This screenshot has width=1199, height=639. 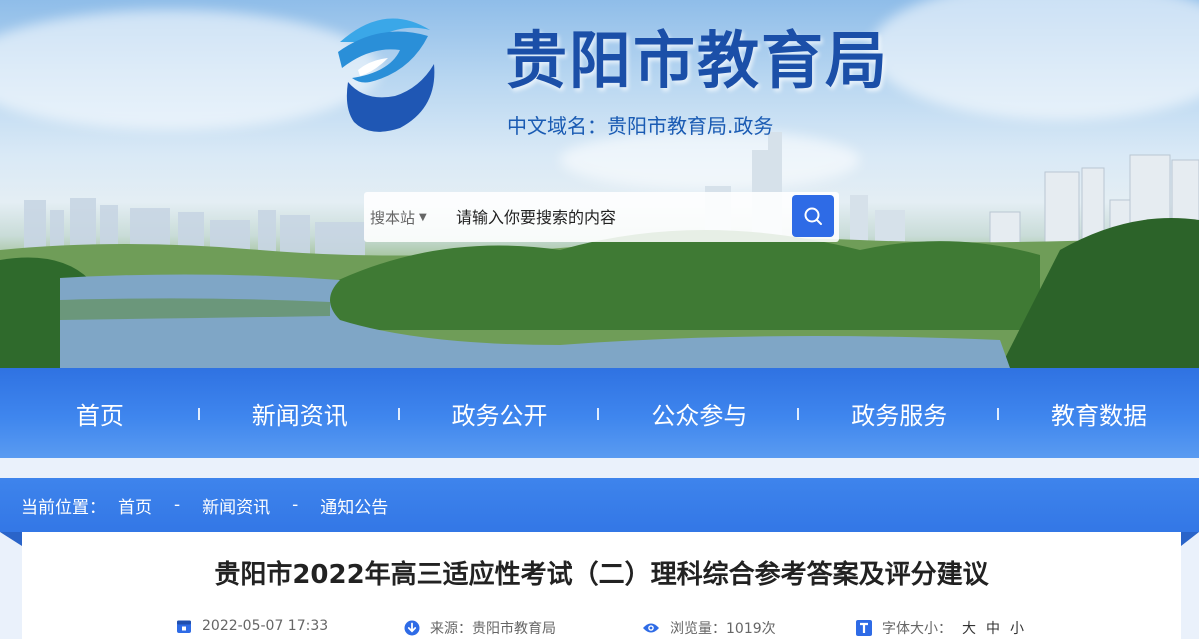 I want to click on nav-item-home: 首页, so click(x=100, y=413).